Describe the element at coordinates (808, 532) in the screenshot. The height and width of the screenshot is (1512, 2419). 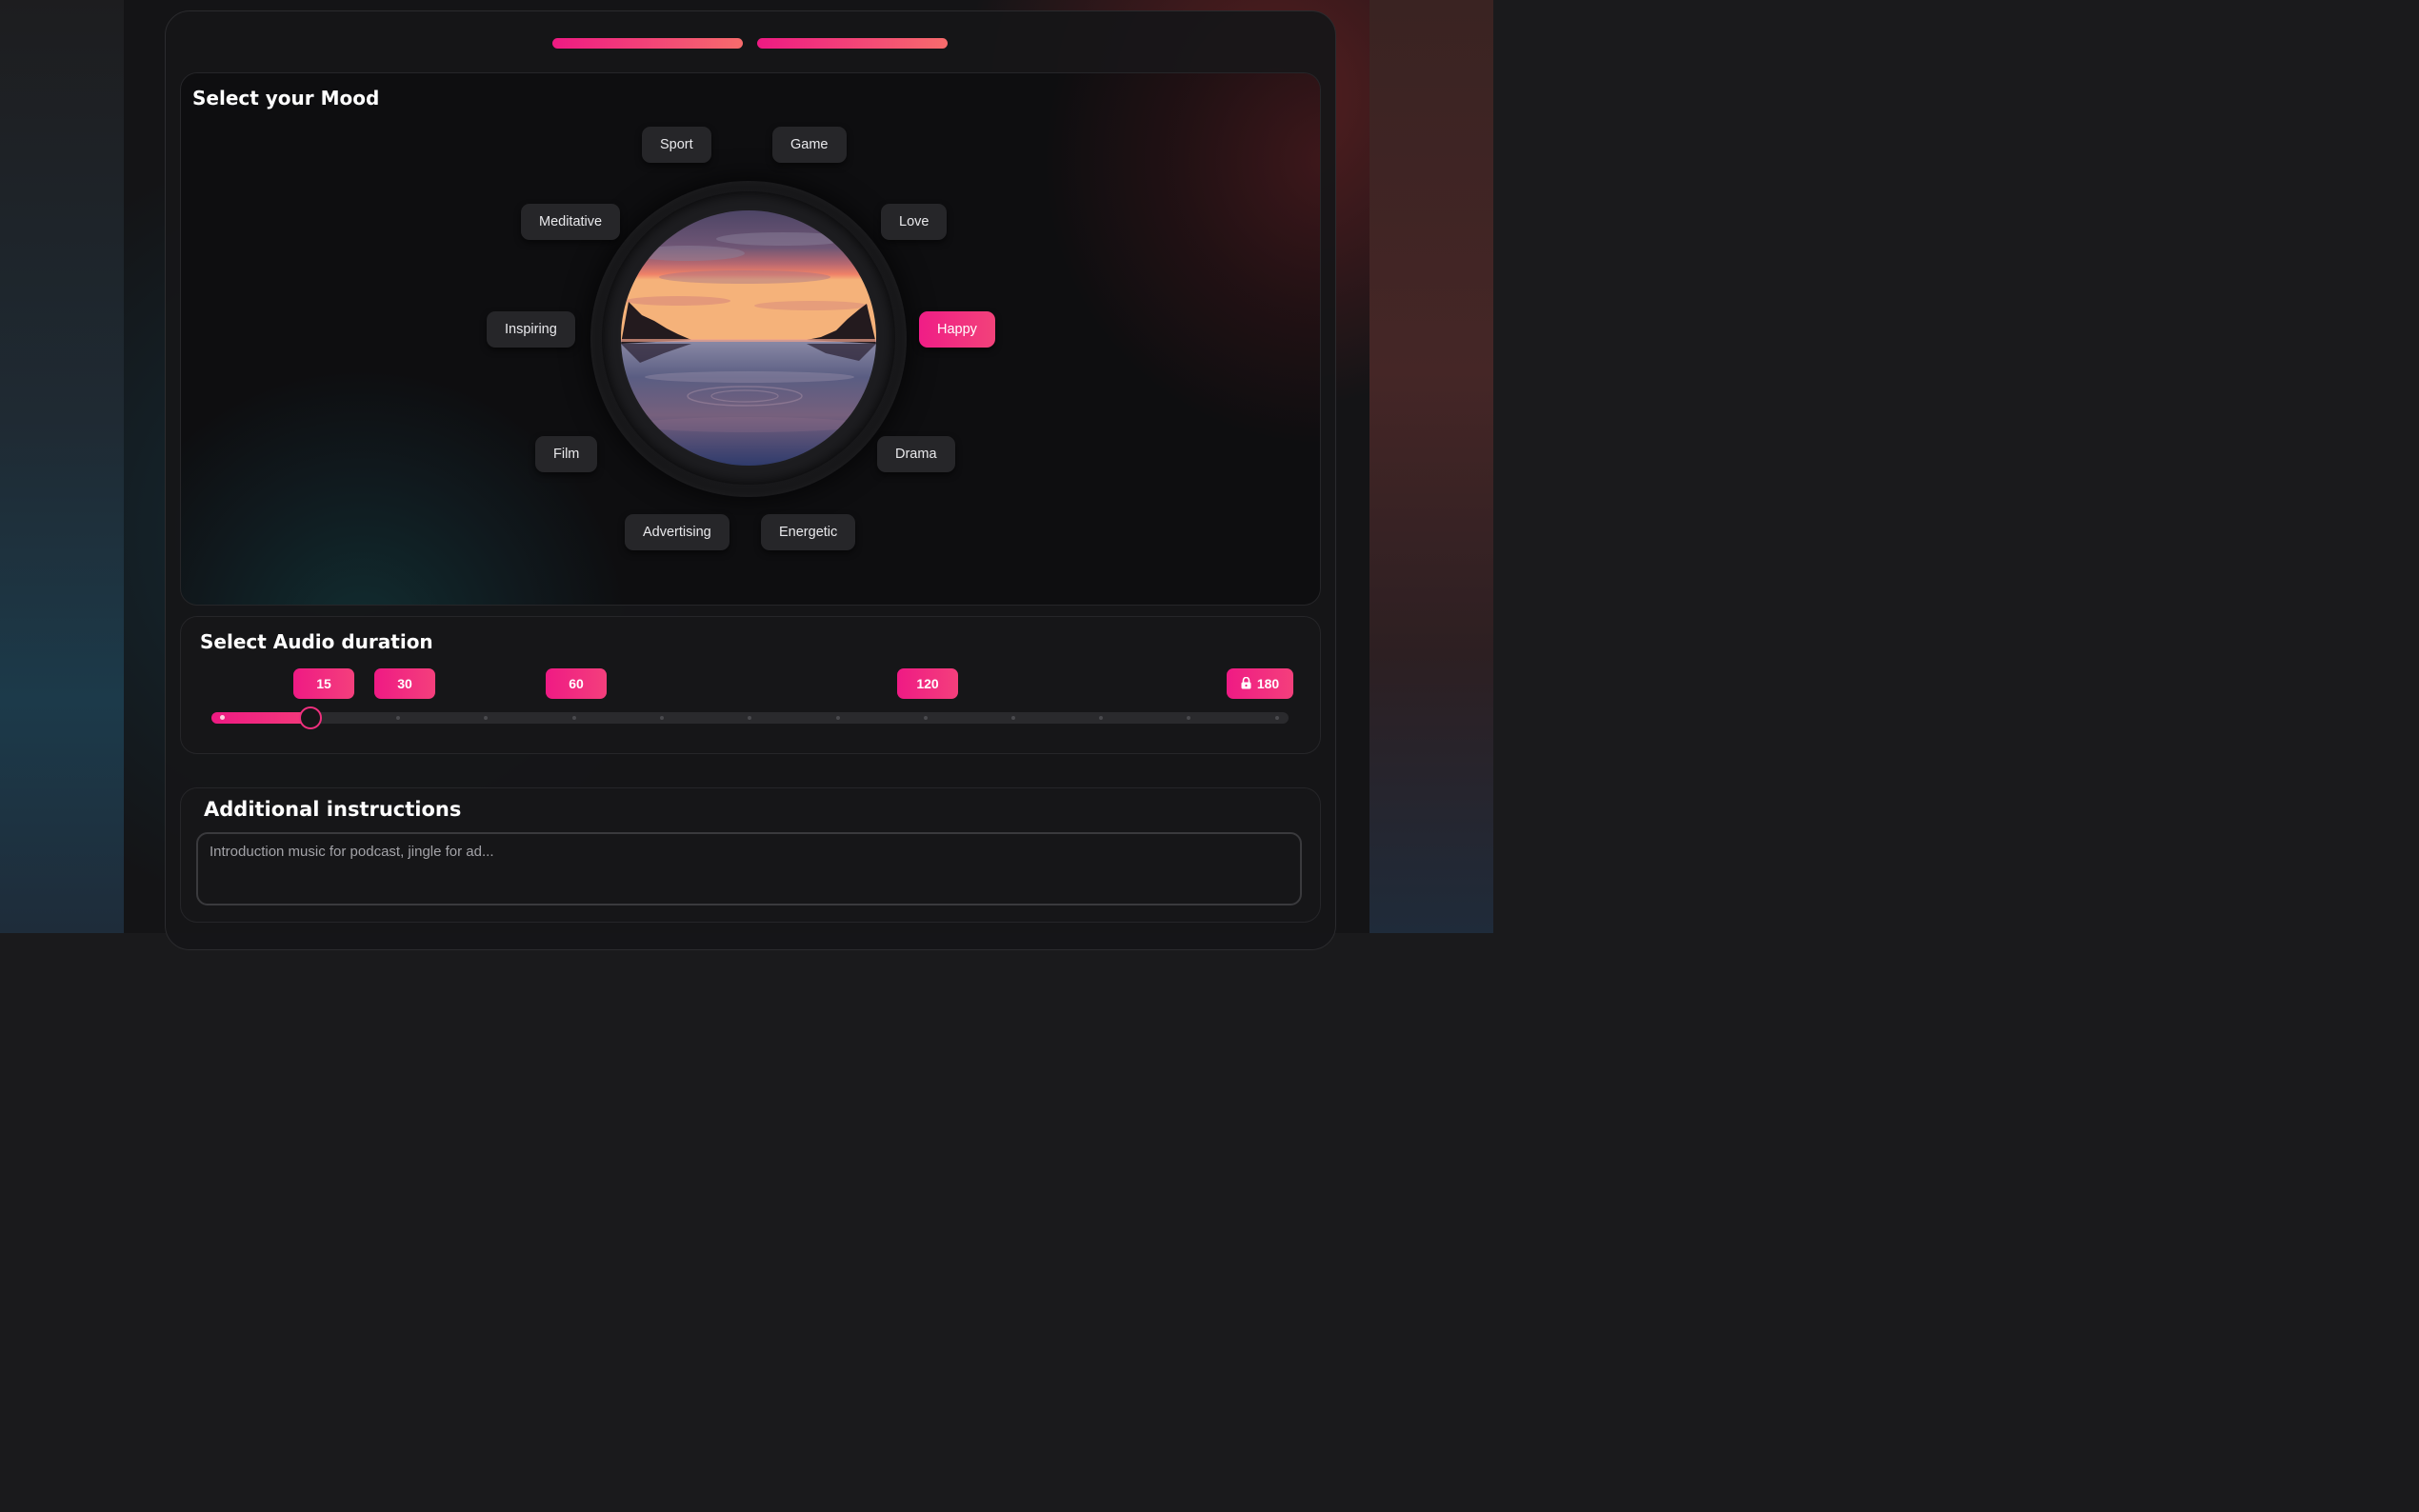
I see `mood-option-energetic: Energetic` at that location.